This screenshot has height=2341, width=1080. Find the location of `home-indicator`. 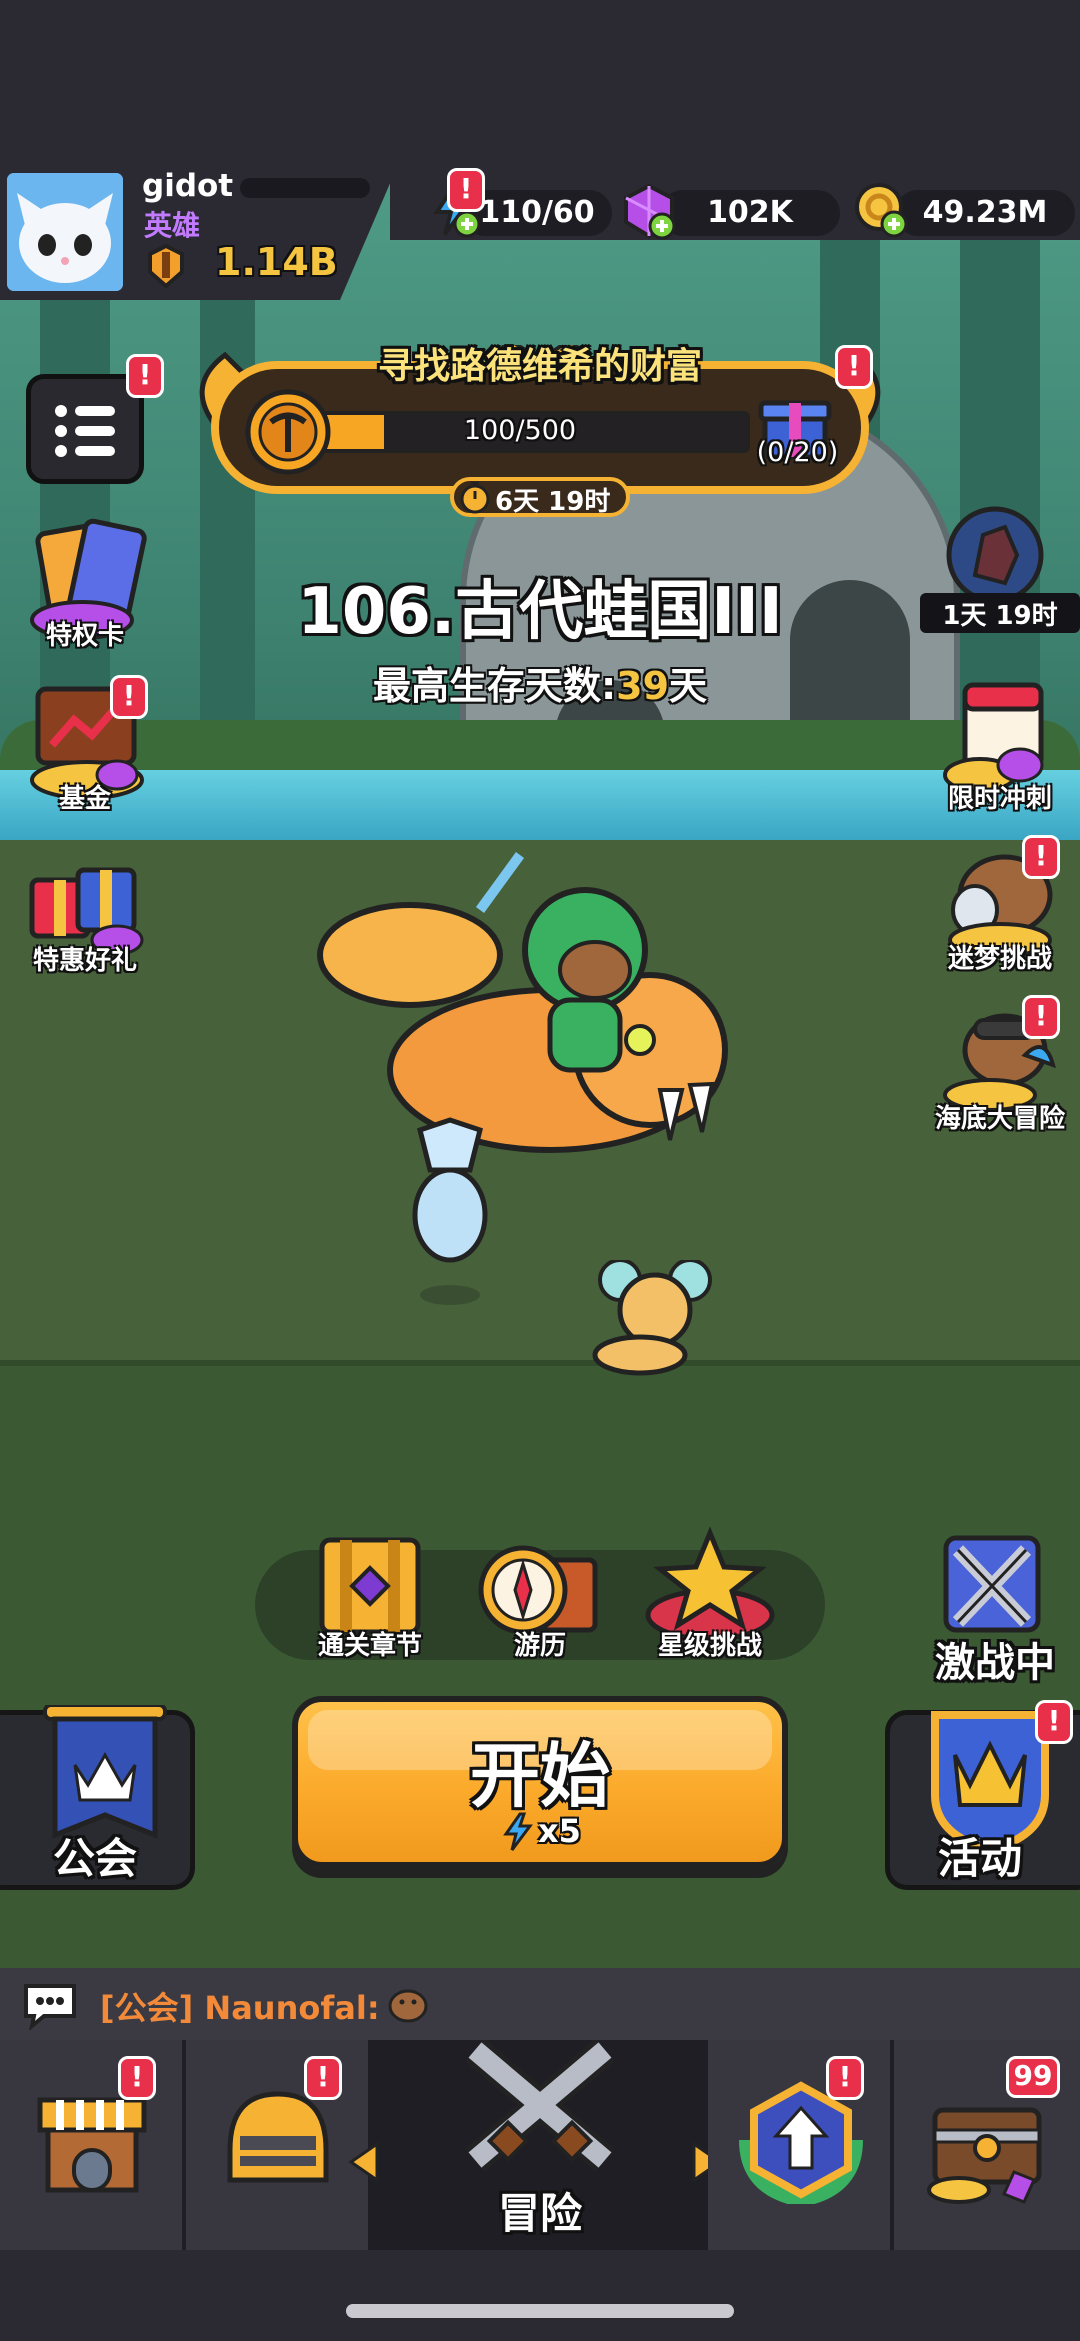

home-indicator is located at coordinates (540, 2311).